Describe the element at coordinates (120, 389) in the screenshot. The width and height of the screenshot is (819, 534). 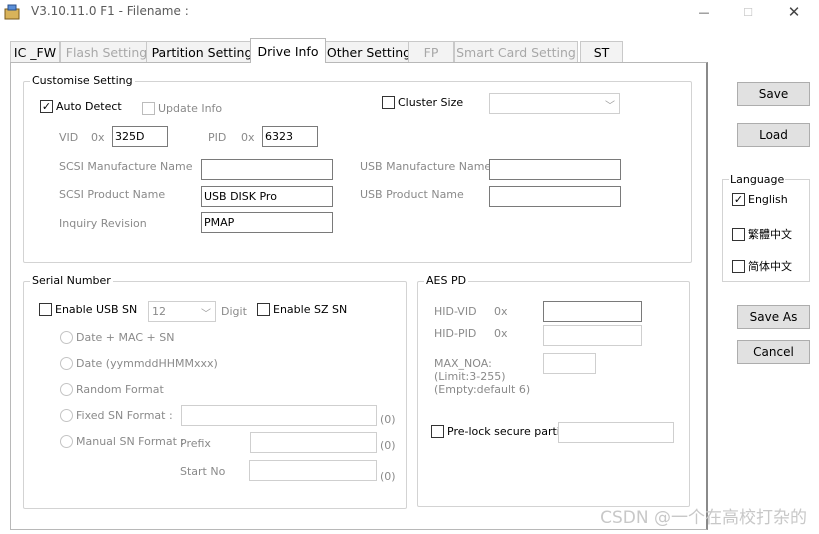
I see `radio-random-format-label: Random Format` at that location.